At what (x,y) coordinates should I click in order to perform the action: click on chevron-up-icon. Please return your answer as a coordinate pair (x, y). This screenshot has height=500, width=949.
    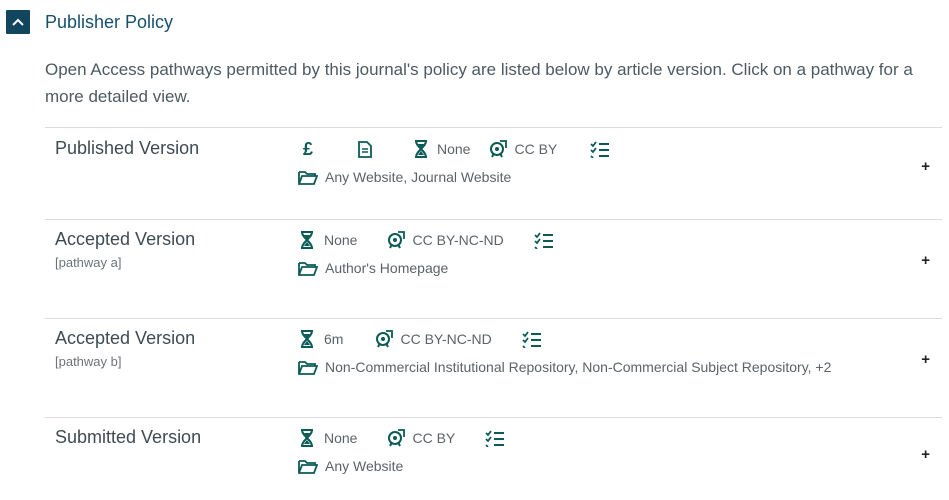
    Looking at the image, I should click on (18, 22).